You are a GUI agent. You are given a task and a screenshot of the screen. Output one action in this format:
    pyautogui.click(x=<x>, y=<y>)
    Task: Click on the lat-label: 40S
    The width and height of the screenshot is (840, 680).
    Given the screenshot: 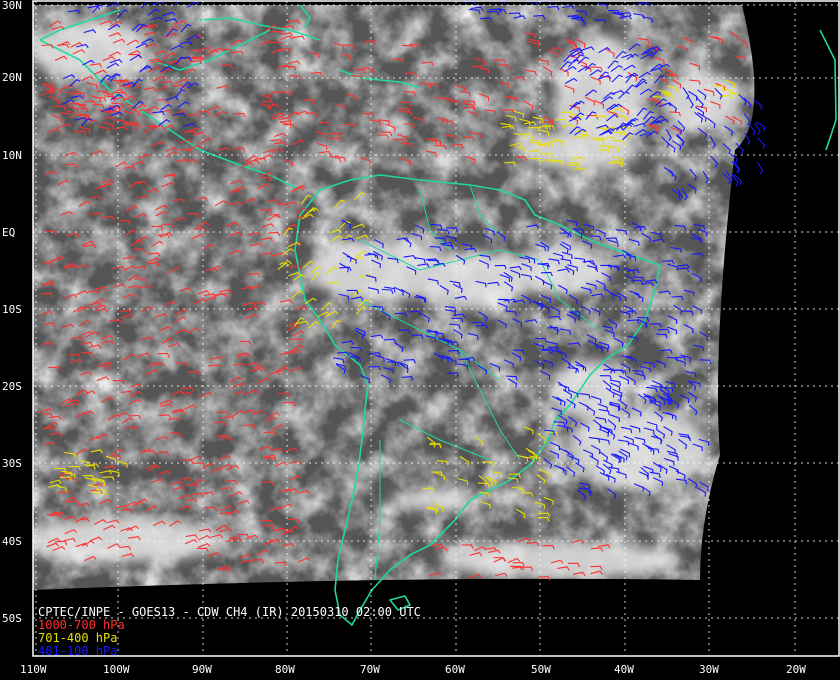 What is the action you would take?
    pyautogui.click(x=12, y=541)
    